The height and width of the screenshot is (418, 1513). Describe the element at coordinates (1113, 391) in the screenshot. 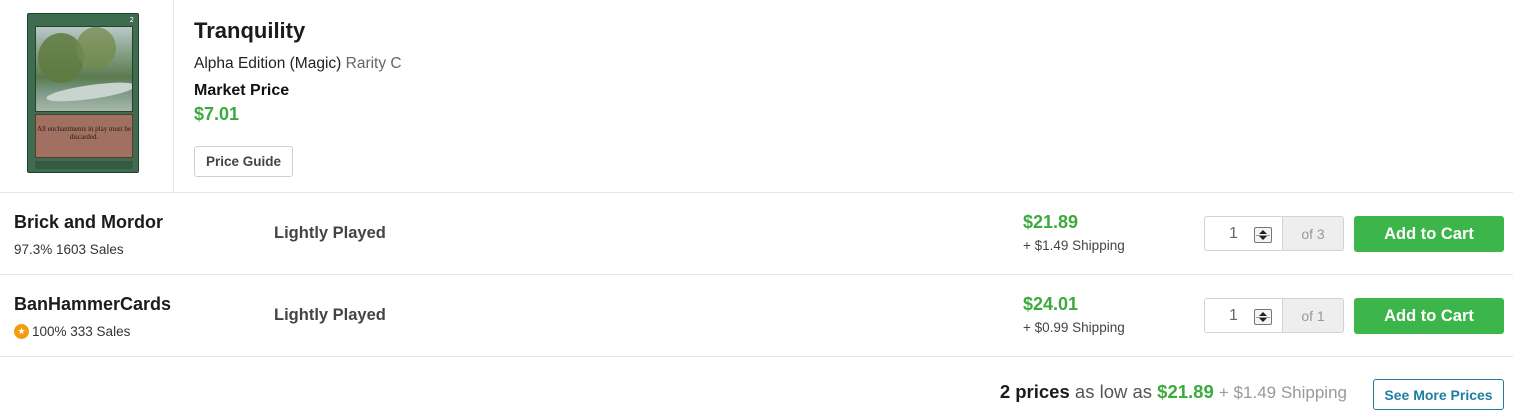

I see `as-low-as-text: as low as` at that location.